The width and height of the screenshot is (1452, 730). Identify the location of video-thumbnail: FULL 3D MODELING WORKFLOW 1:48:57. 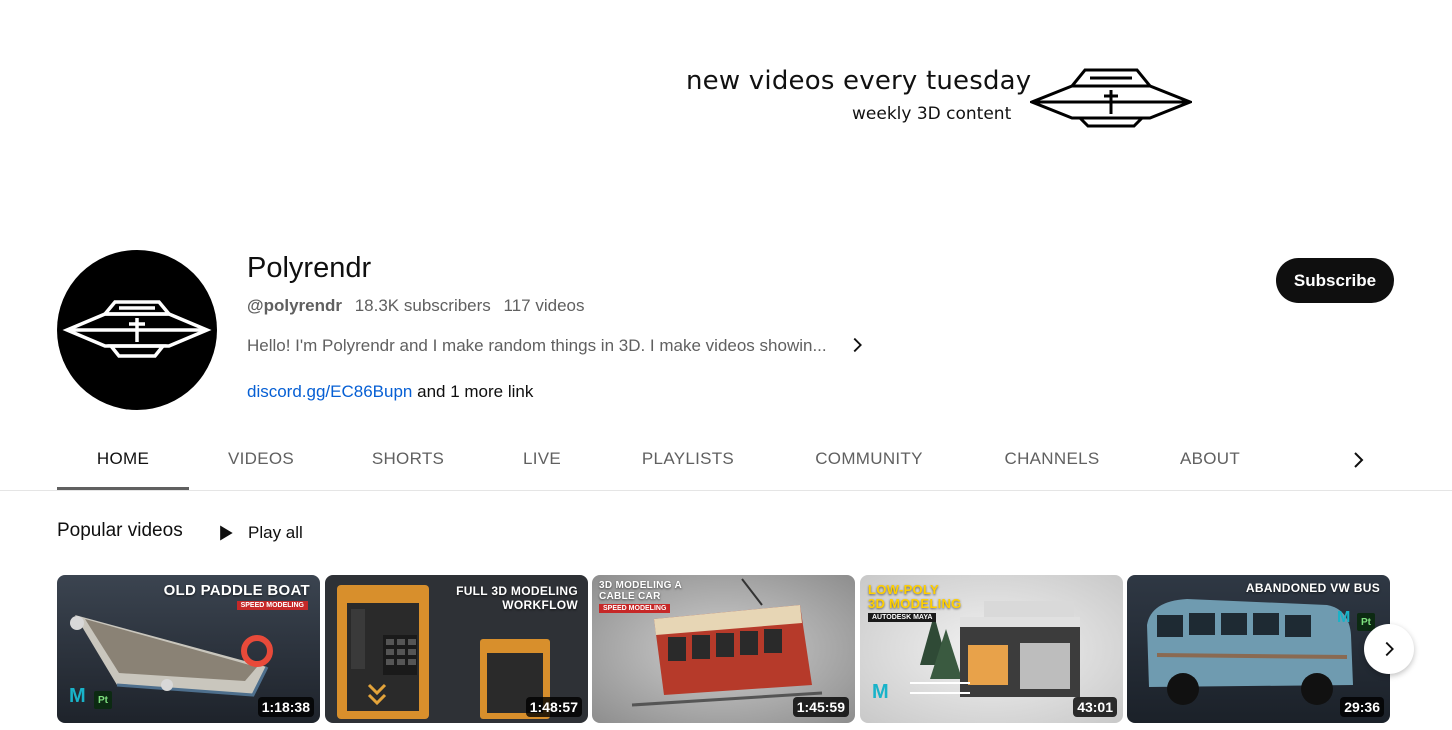
(456, 649).